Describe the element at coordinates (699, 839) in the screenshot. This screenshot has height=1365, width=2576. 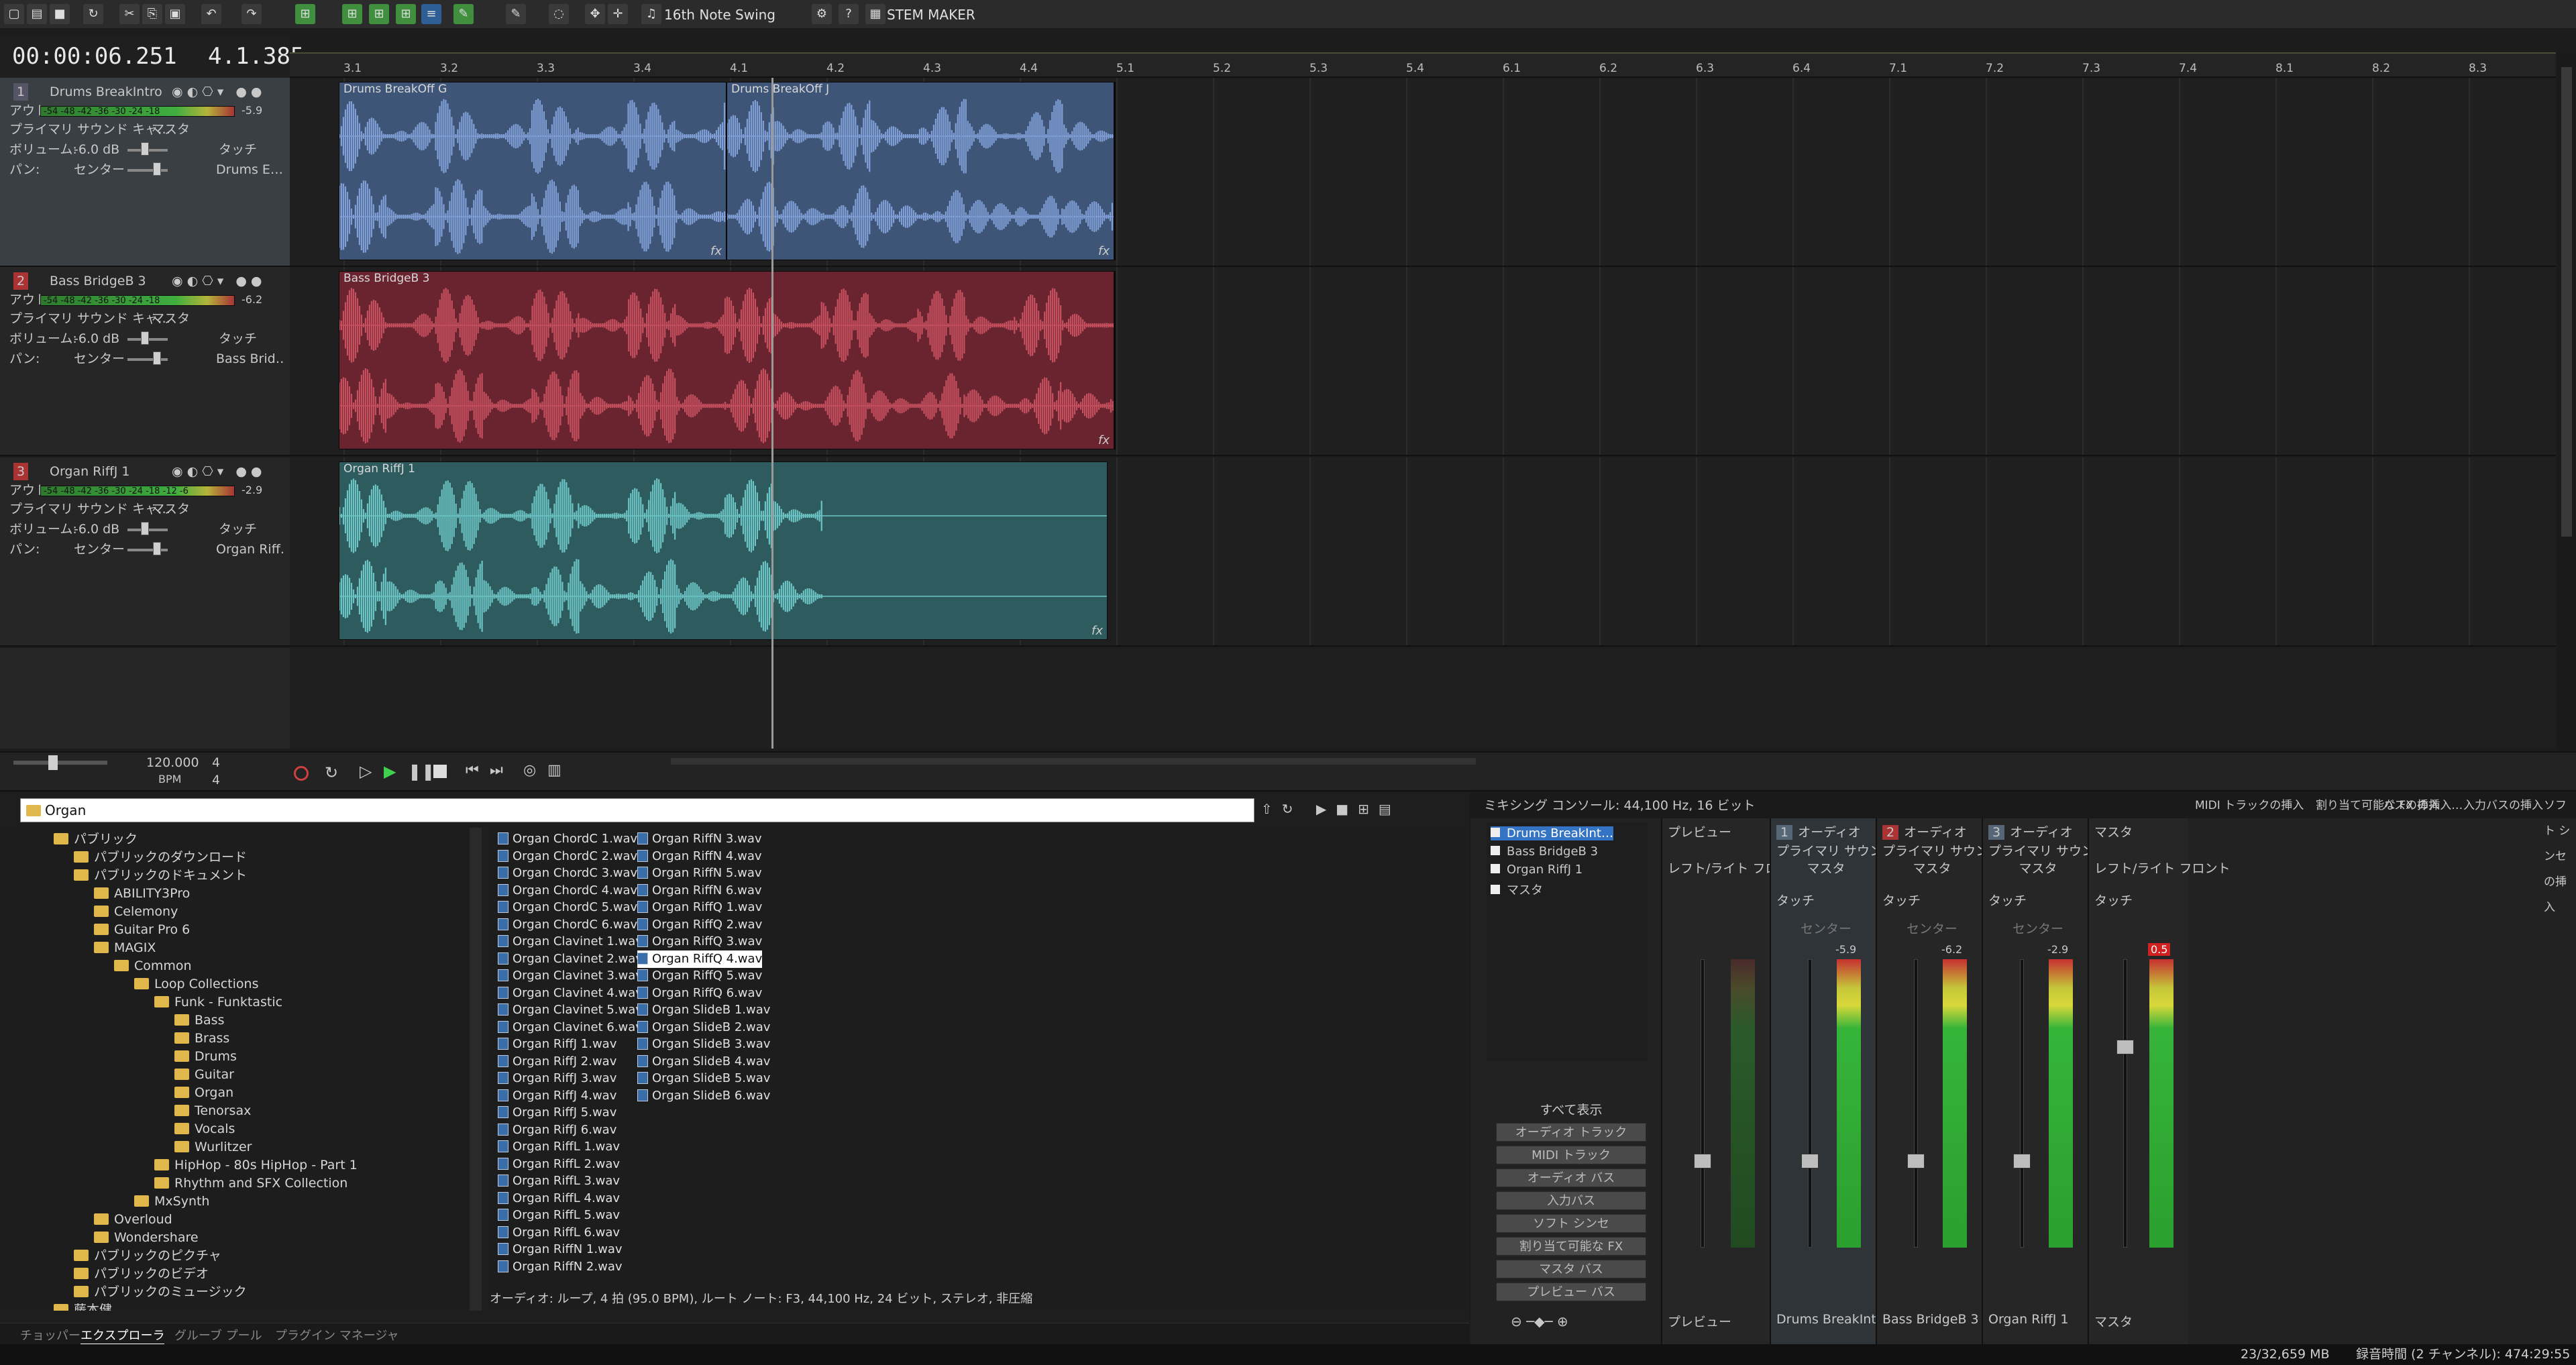
I see `file-item: Organ RiffN 3.wav` at that location.